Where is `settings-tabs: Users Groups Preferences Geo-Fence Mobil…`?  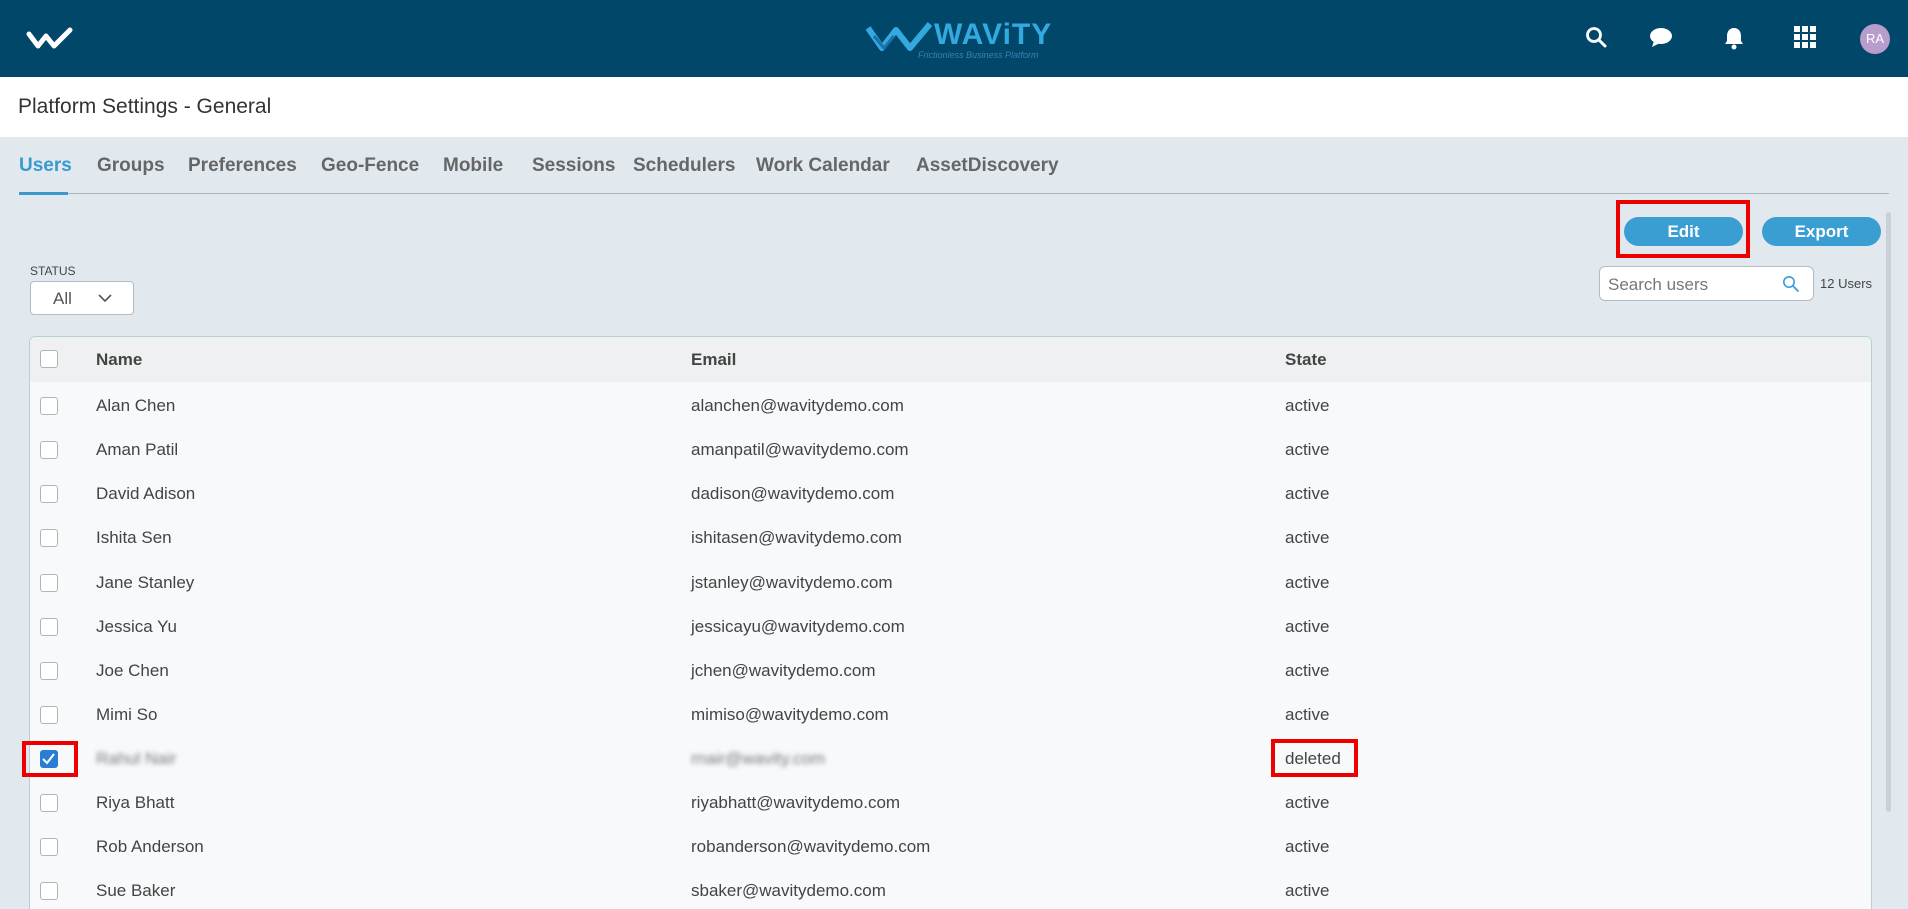
settings-tabs: Users Groups Preferences Geo-Fence Mobil… is located at coordinates (954, 166).